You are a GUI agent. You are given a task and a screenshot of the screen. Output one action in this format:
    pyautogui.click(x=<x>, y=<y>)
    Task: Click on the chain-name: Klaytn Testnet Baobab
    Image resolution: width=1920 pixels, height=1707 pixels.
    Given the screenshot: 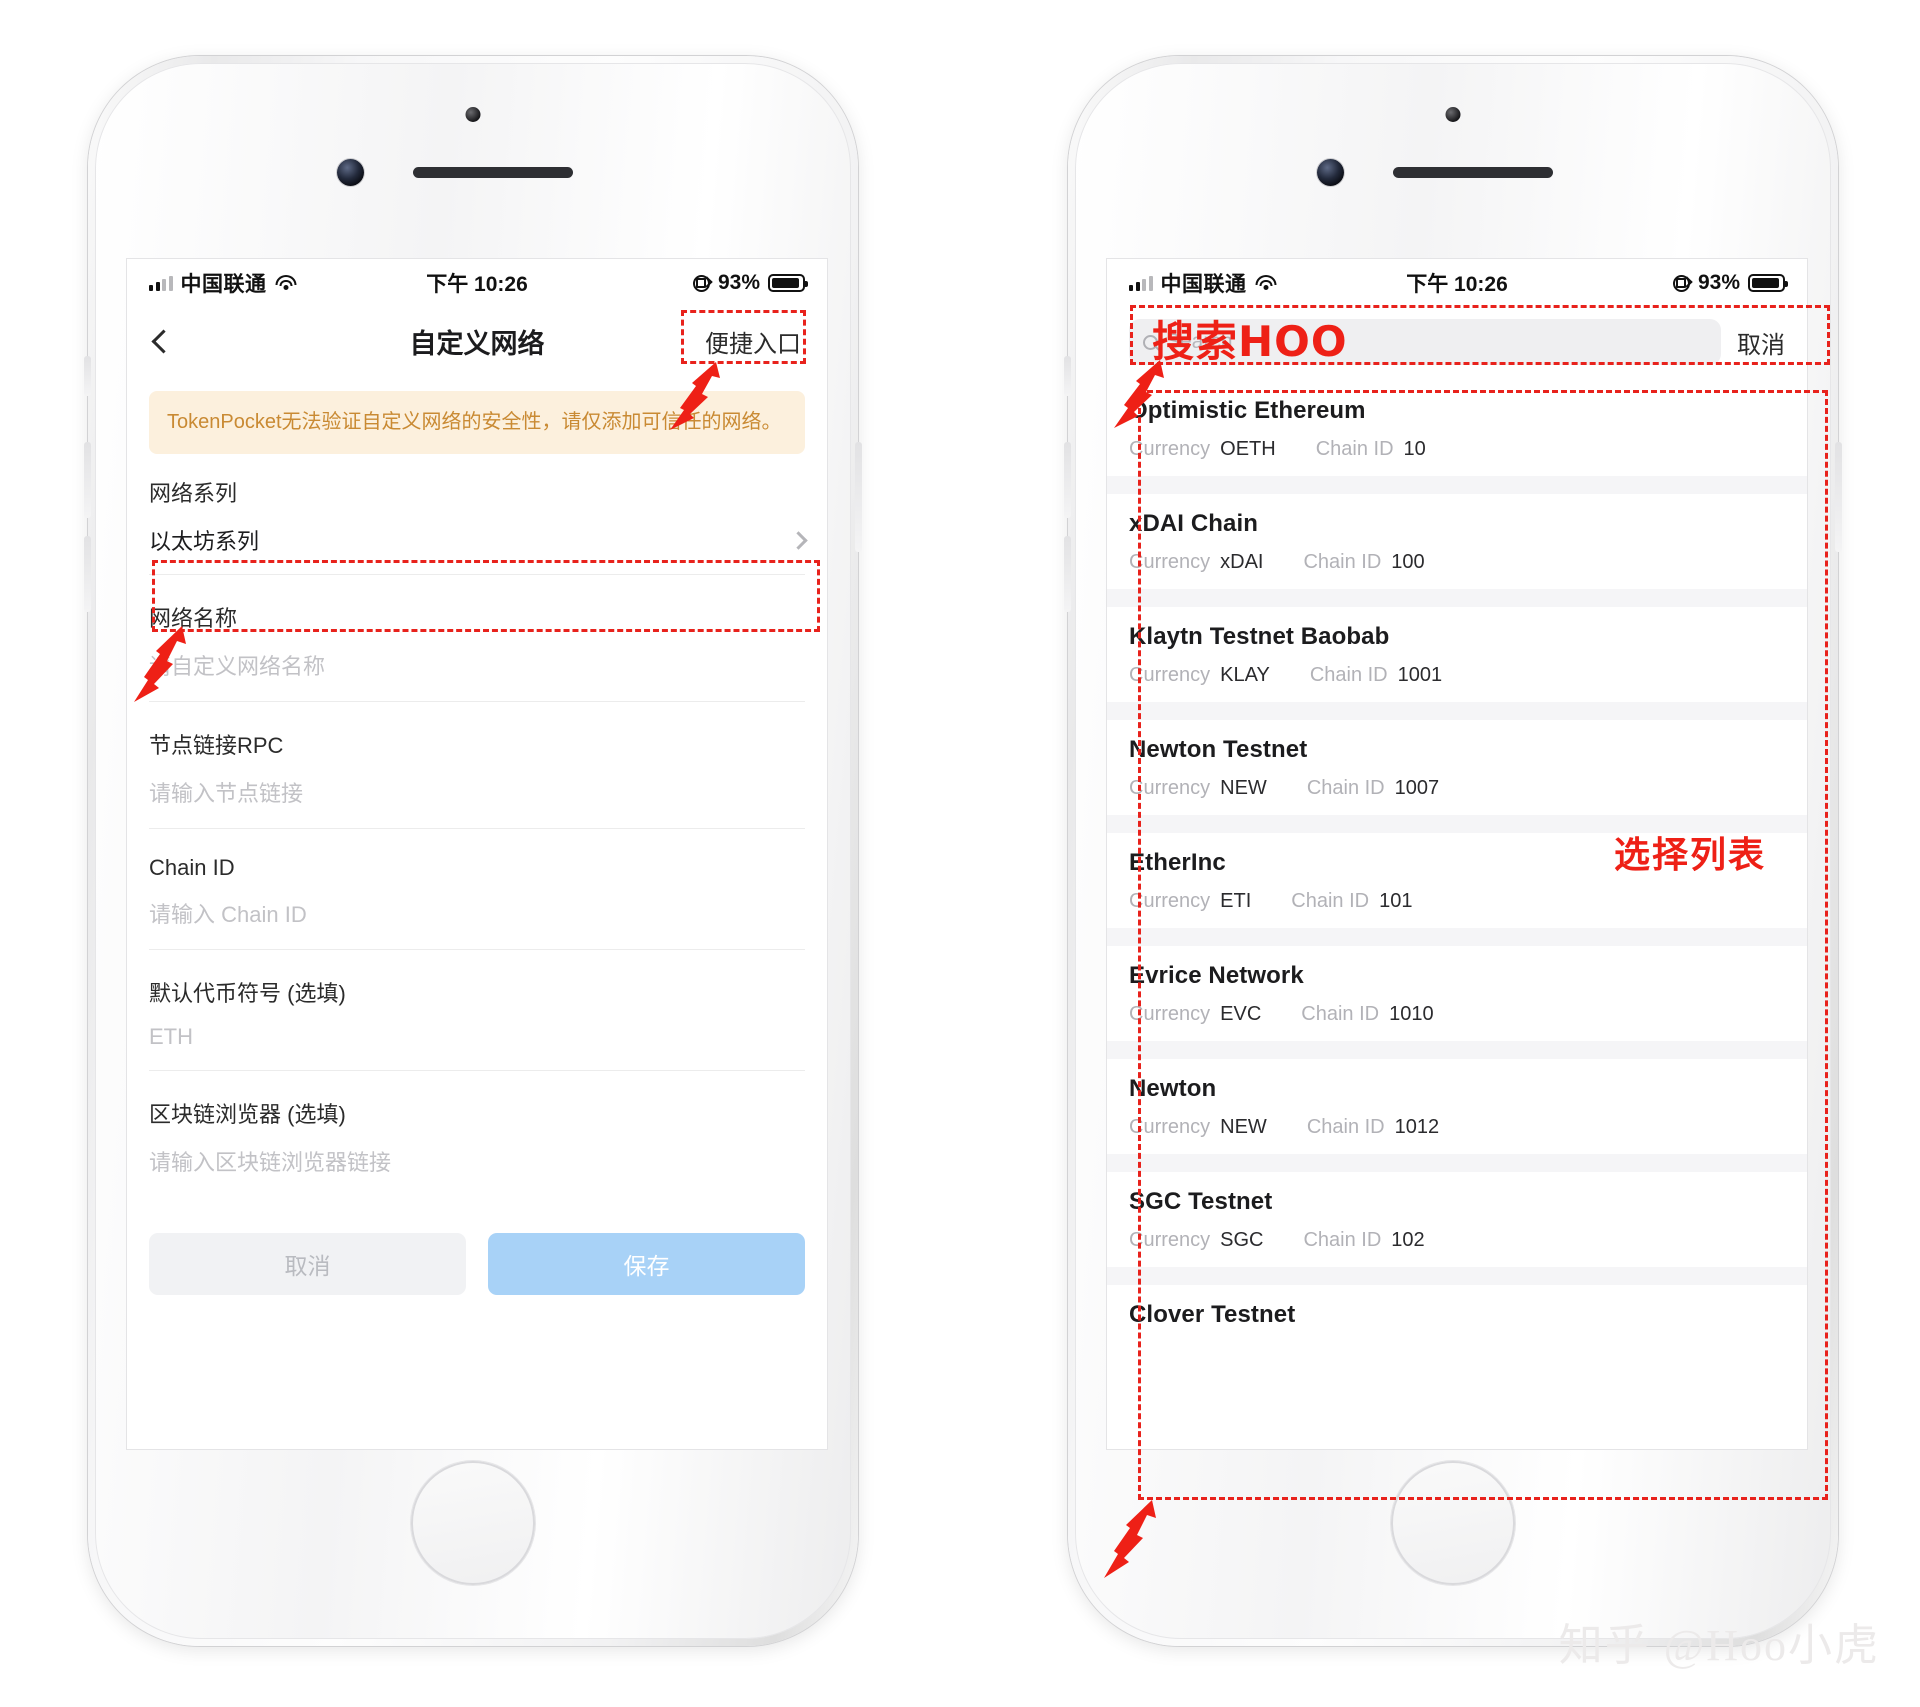 What is the action you would take?
    pyautogui.click(x=1259, y=636)
    